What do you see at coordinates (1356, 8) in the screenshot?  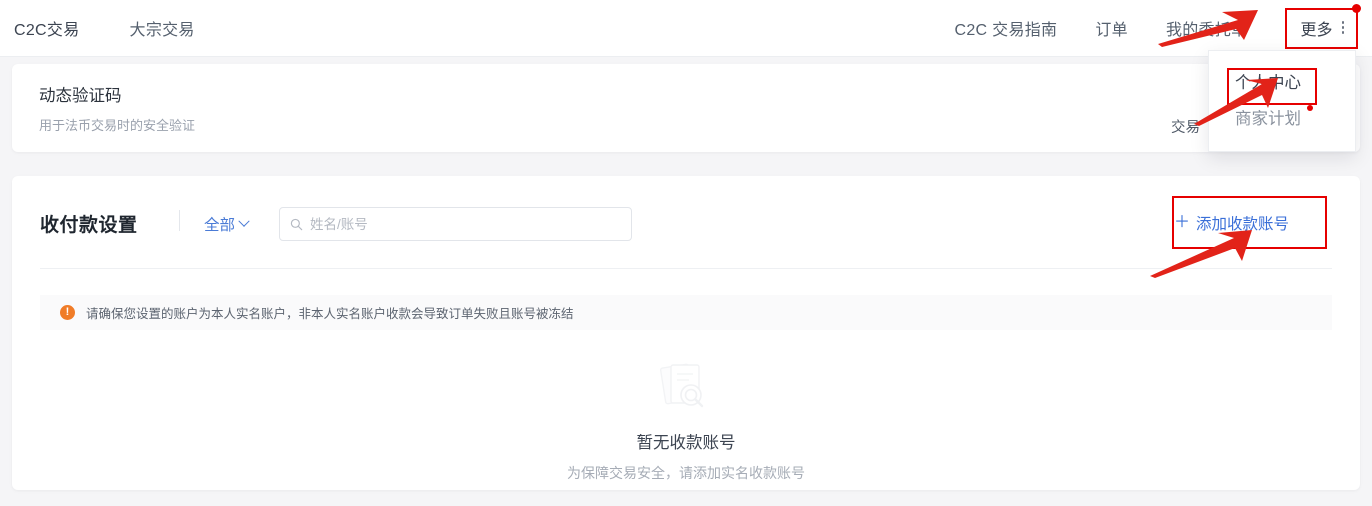 I see `notification-dot-badge` at bounding box center [1356, 8].